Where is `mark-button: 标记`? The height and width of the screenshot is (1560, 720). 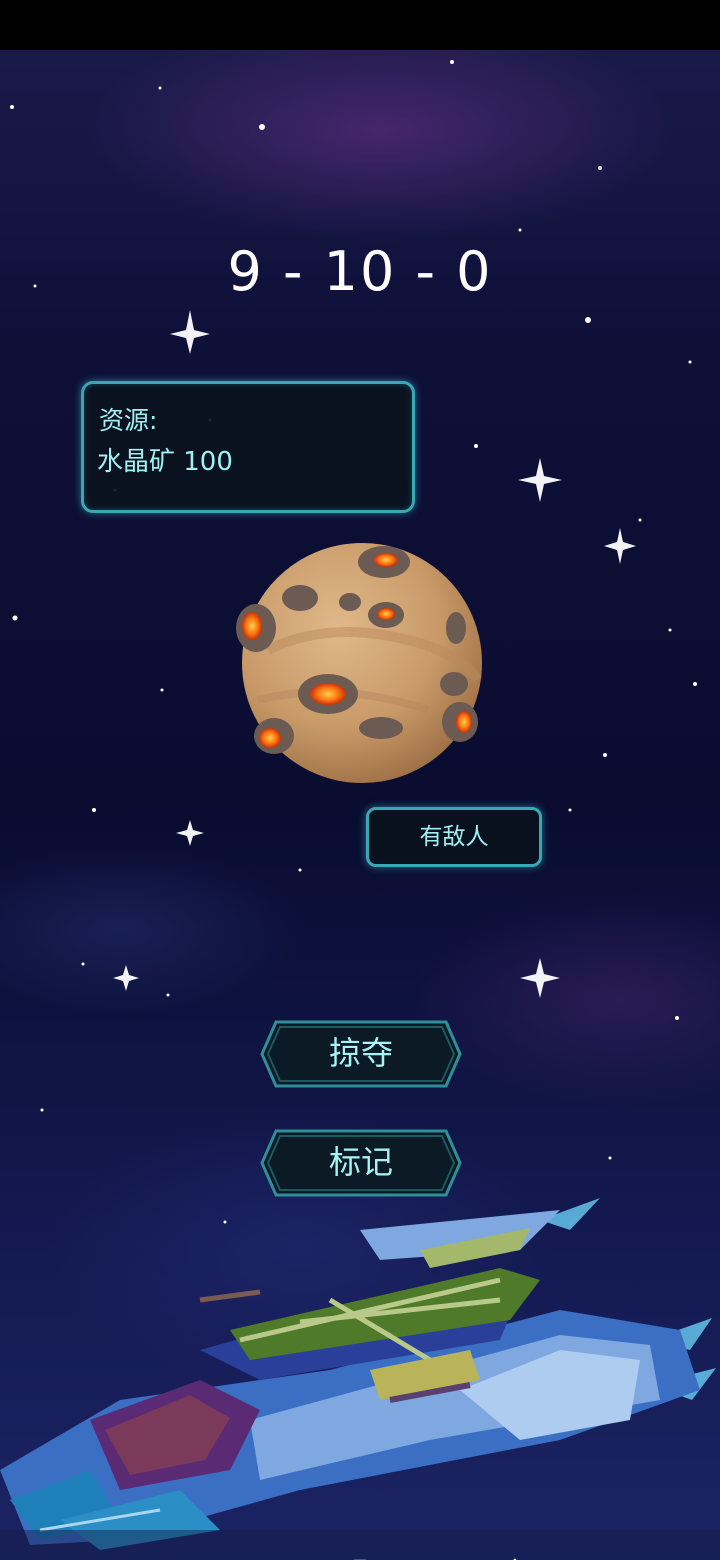
mark-button: 标记 is located at coordinates (361, 1163).